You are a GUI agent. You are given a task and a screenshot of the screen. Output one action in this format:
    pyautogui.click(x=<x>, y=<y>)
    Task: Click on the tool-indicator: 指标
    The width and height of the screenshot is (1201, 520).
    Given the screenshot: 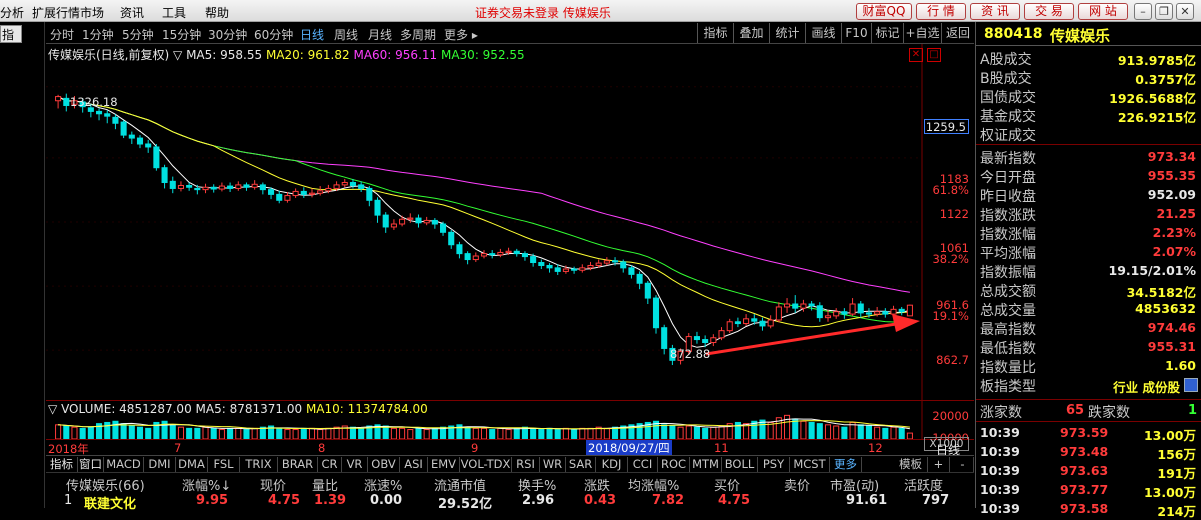 What is the action you would take?
    pyautogui.click(x=715, y=33)
    